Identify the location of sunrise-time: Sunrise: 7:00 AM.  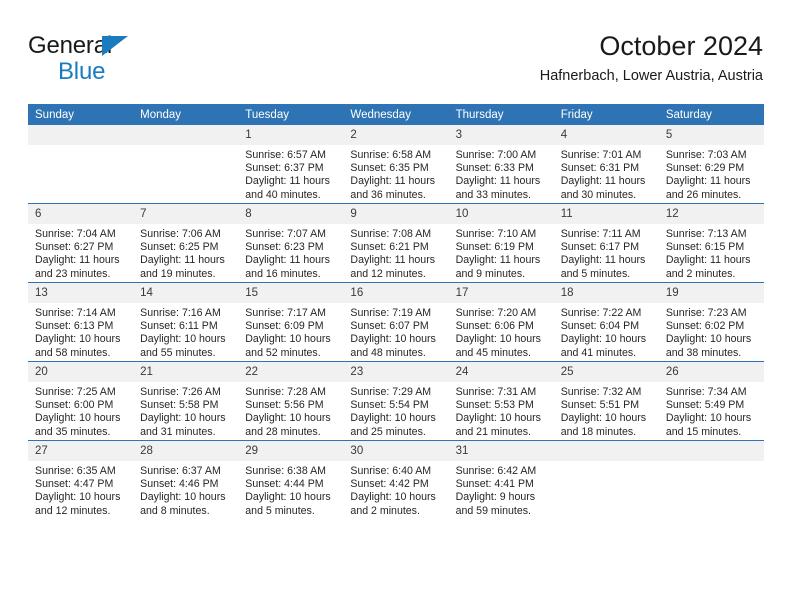
(496, 155).